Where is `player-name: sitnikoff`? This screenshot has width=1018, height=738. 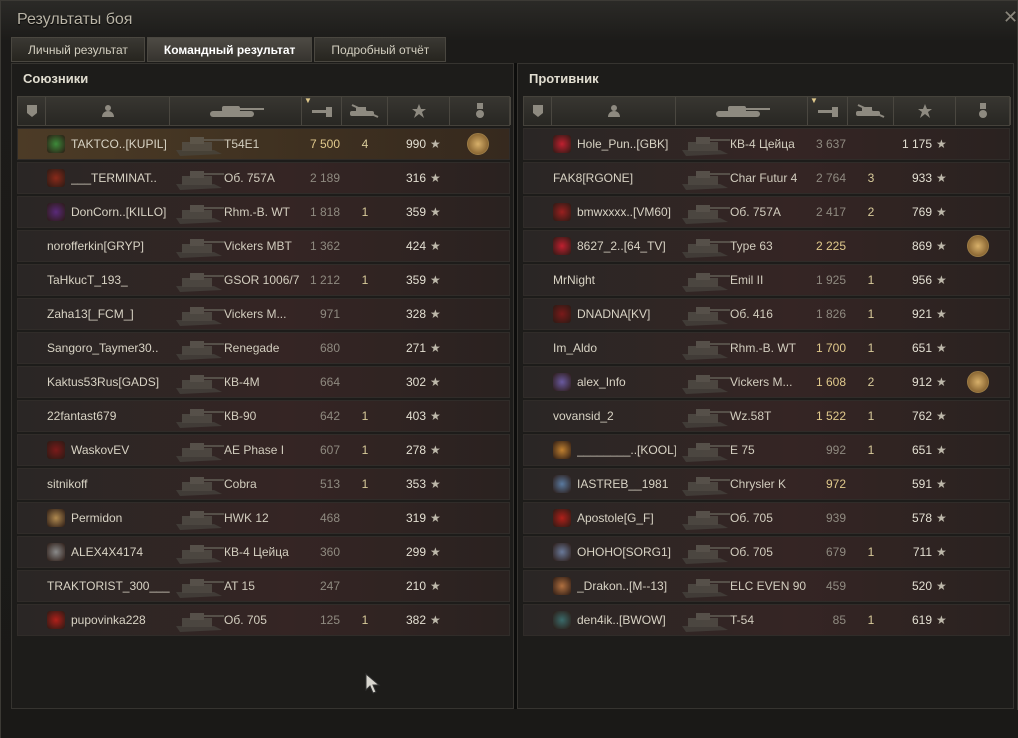
player-name: sitnikoff is located at coordinates (108, 484).